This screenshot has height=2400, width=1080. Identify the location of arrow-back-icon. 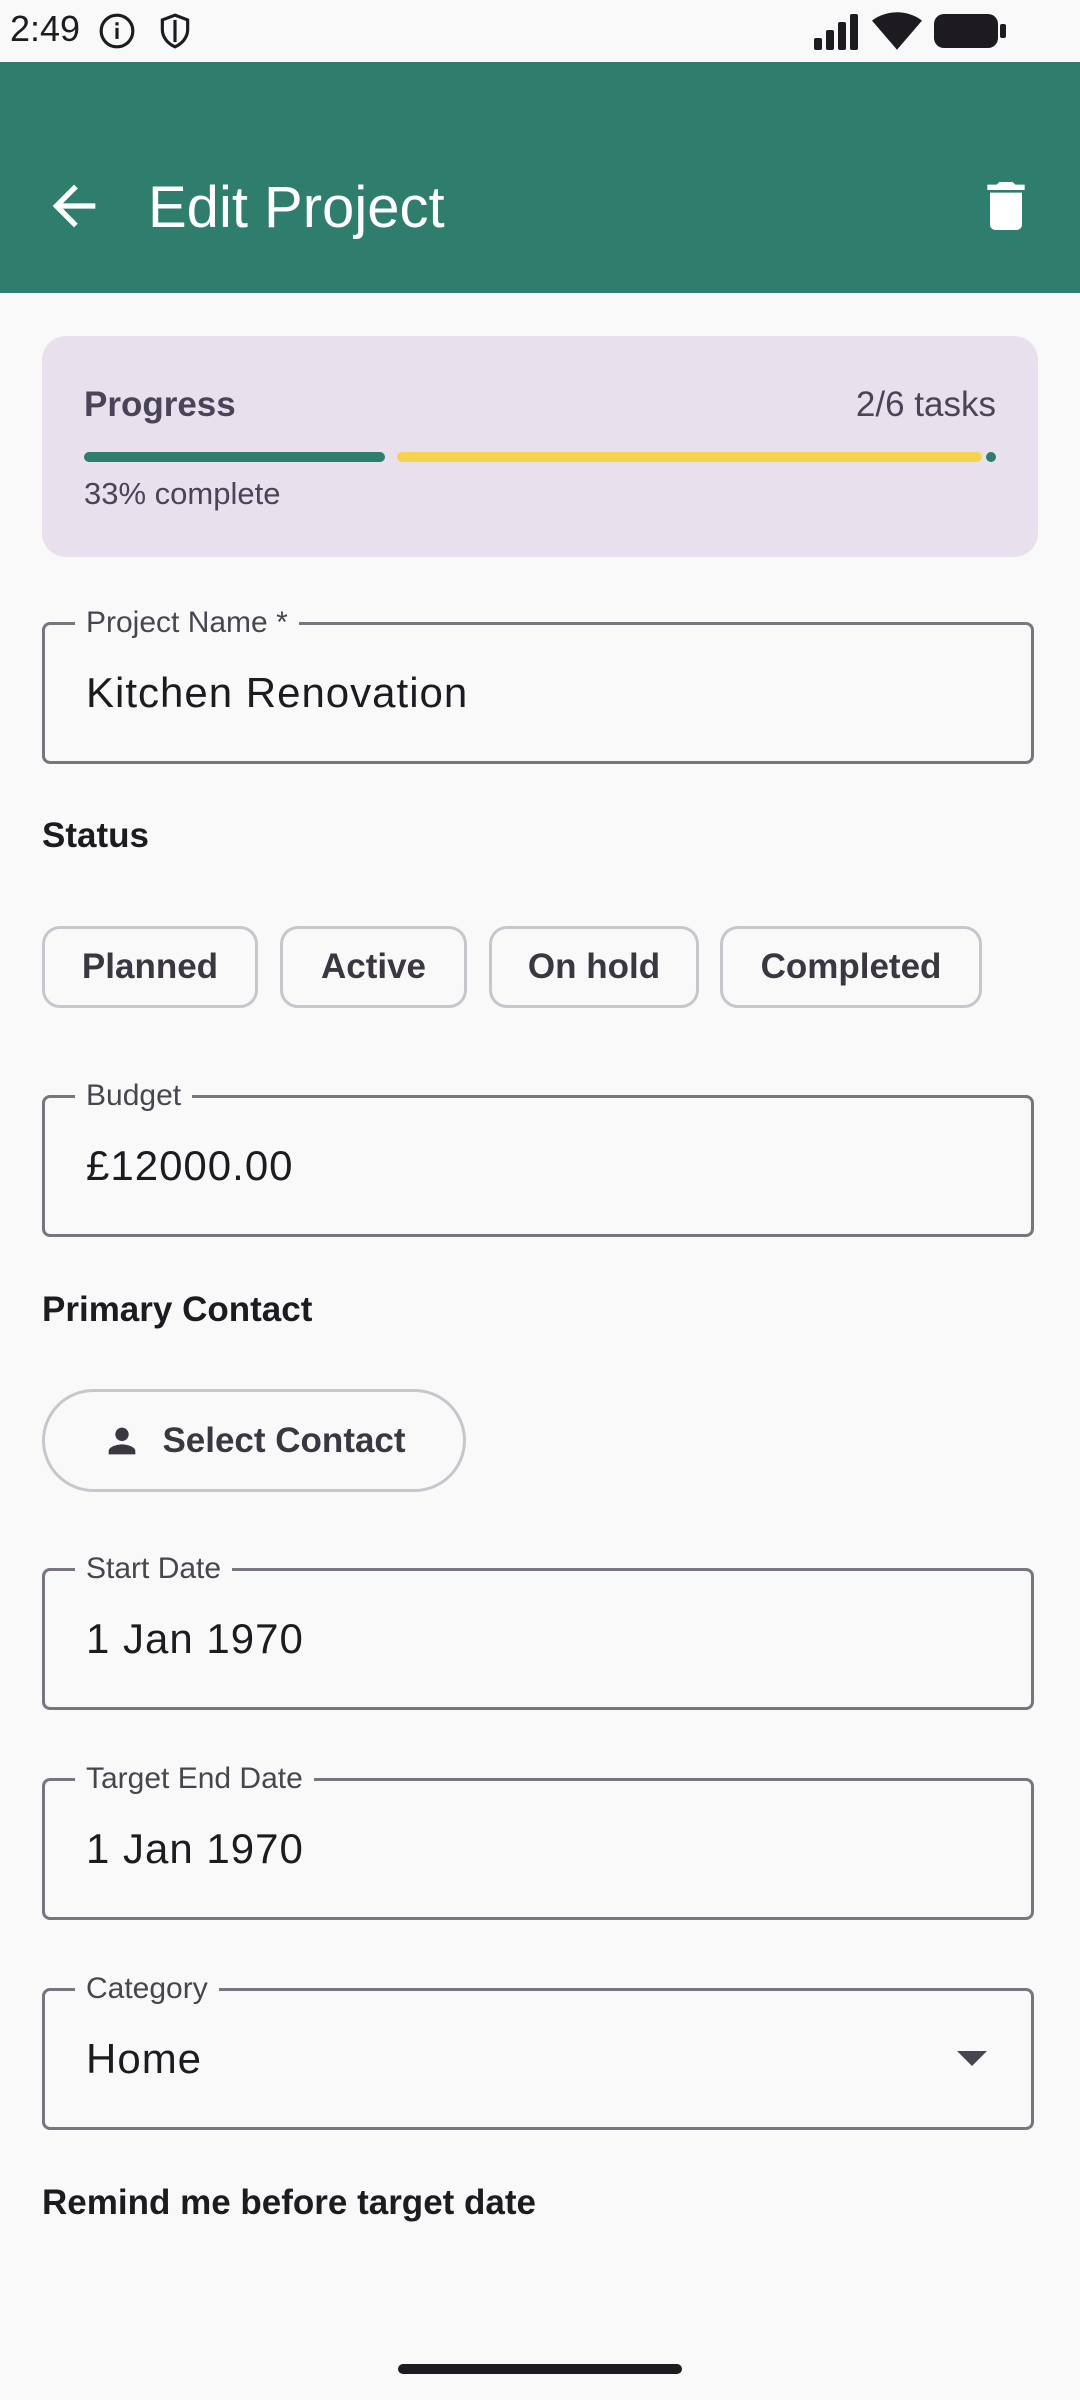
(74, 206).